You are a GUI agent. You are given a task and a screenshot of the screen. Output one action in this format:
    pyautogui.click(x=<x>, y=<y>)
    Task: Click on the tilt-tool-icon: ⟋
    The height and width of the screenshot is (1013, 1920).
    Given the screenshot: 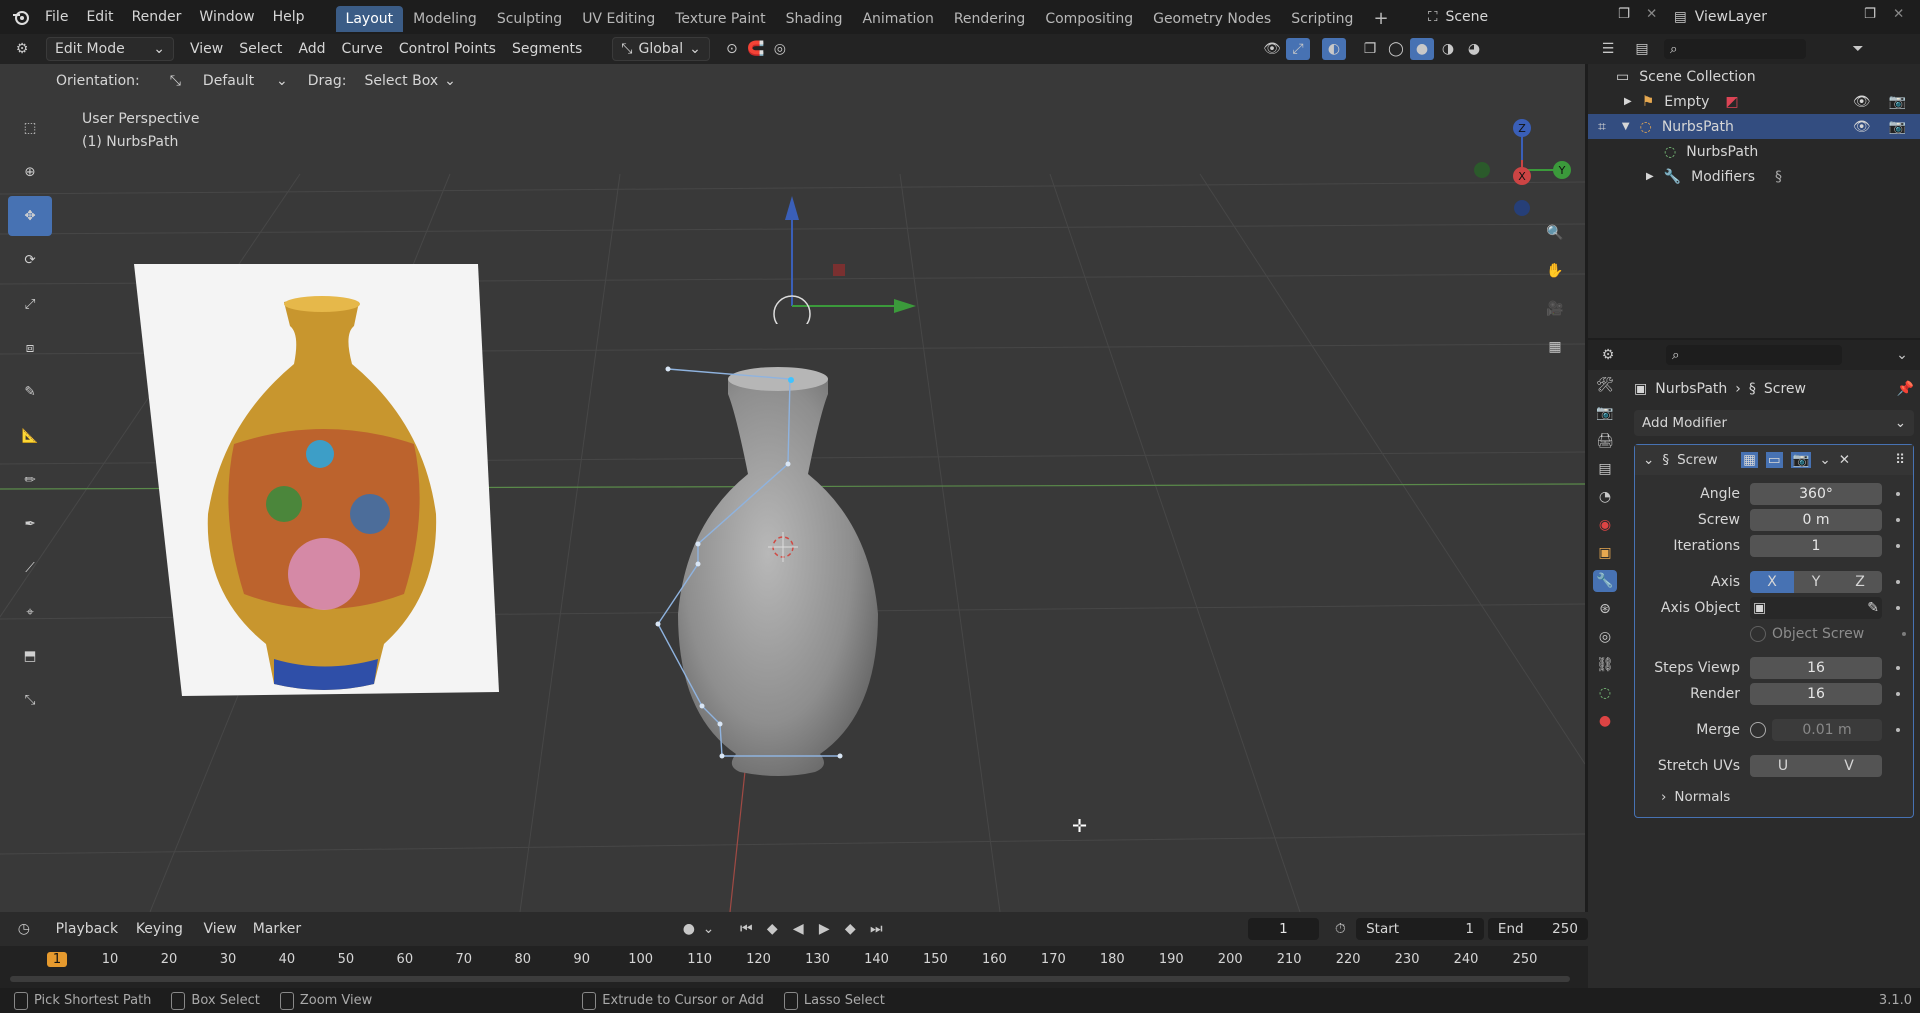 What is the action you would take?
    pyautogui.click(x=30, y=568)
    